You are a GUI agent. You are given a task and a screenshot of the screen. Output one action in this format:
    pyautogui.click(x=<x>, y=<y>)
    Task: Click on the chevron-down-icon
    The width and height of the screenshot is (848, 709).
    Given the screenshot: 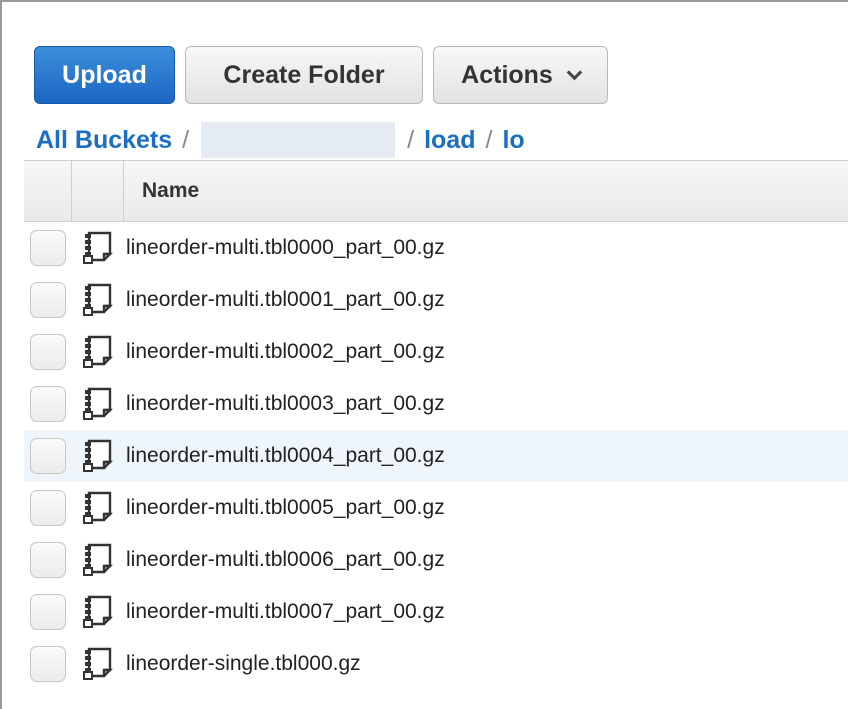 What is the action you would take?
    pyautogui.click(x=574, y=72)
    